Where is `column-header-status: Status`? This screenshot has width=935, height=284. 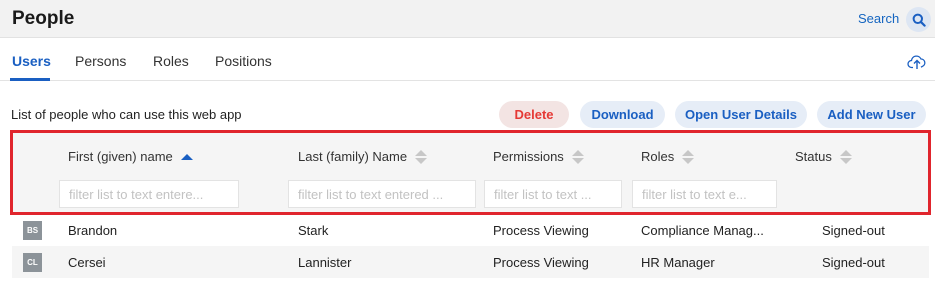 column-header-status: Status is located at coordinates (823, 156).